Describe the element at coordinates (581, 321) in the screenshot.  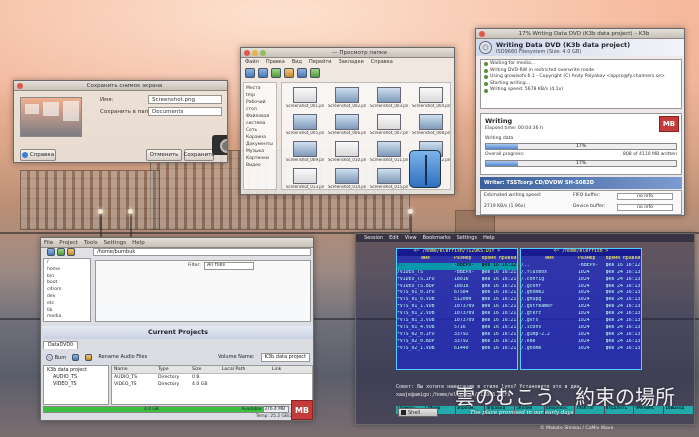
I see `file-row: /.gvfs 1024 фев 24 16:13` at that location.